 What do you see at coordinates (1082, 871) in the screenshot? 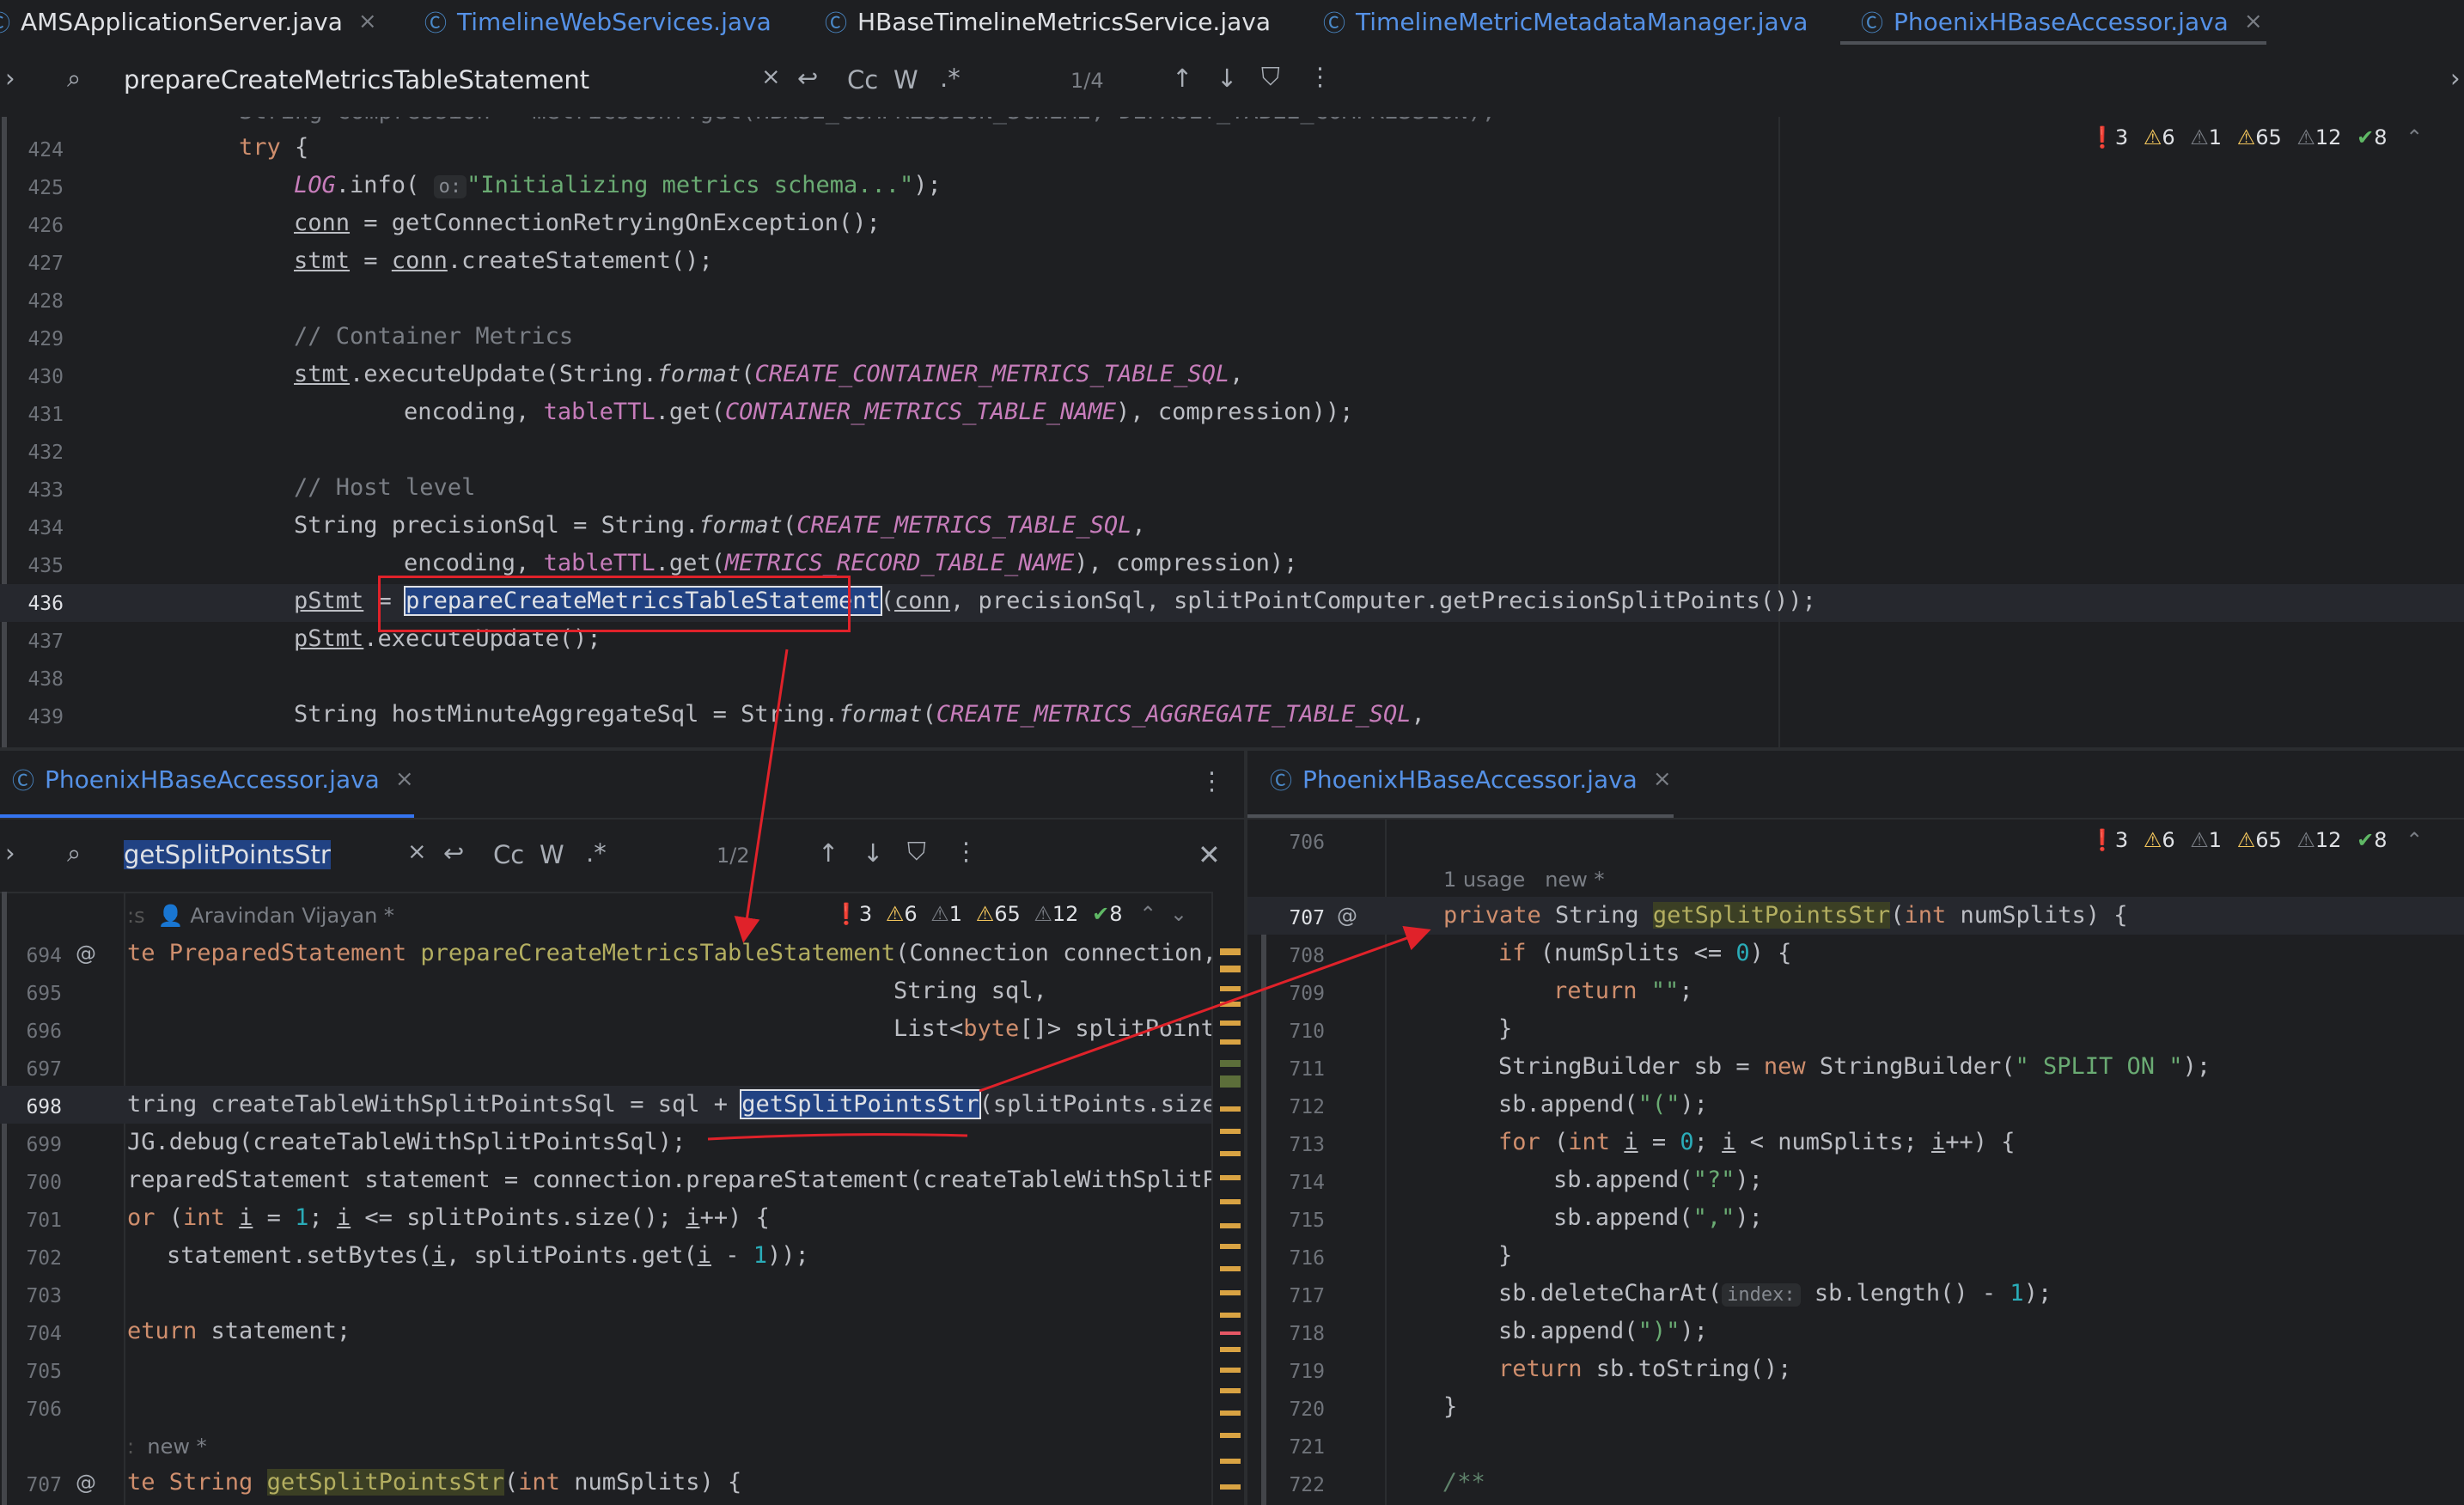
I see `annotation-arrows` at bounding box center [1082, 871].